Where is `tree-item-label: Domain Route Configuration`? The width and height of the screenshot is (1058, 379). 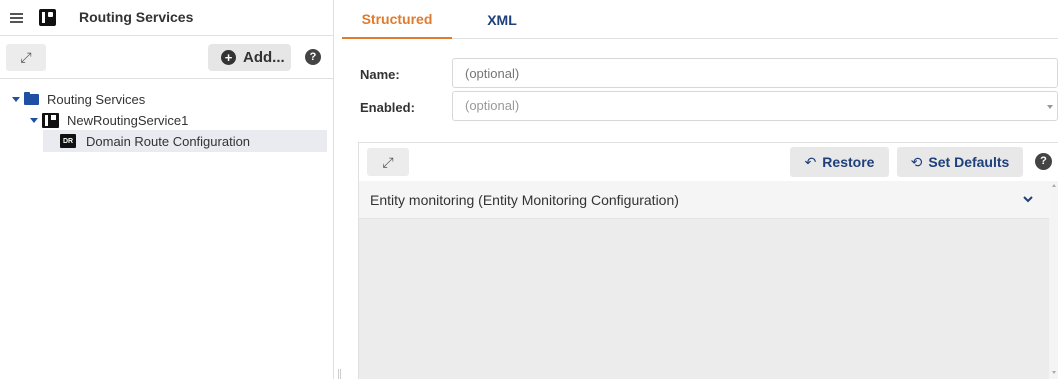 tree-item-label: Domain Route Configuration is located at coordinates (168, 141).